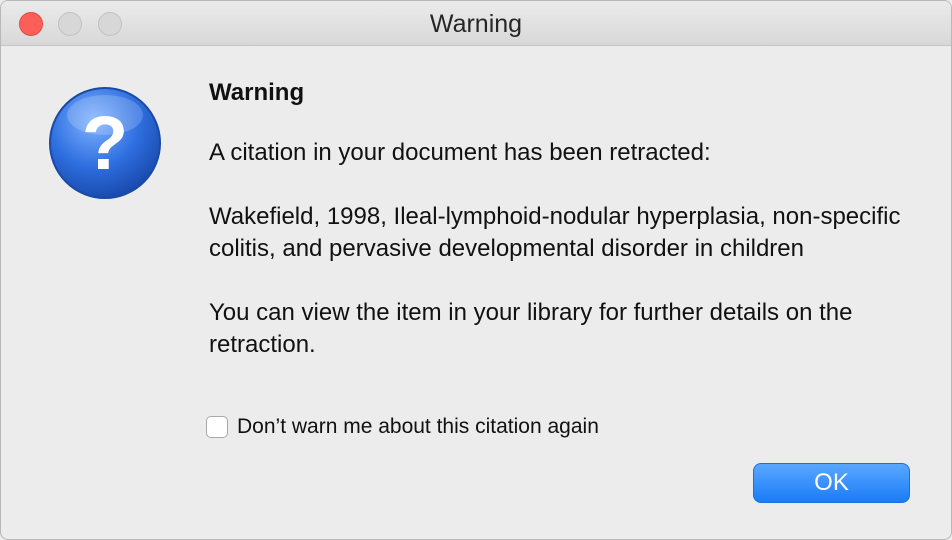  What do you see at coordinates (110, 24) in the screenshot?
I see `zoom-window-button` at bounding box center [110, 24].